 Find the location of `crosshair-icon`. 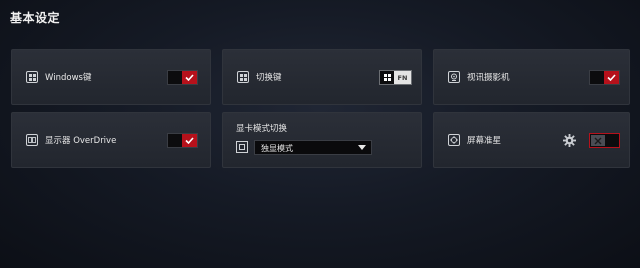

crosshair-icon is located at coordinates (454, 140).